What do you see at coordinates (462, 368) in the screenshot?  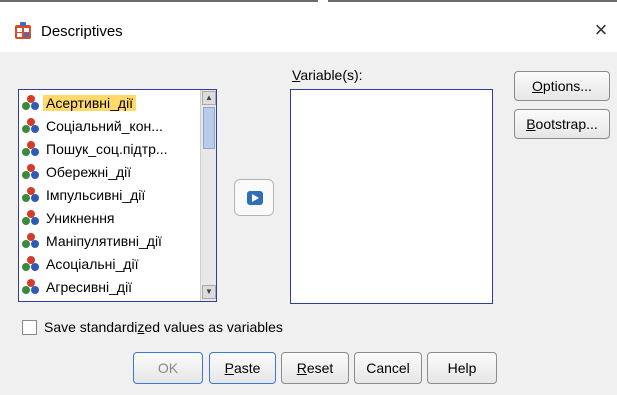 I see `help-button: Help` at bounding box center [462, 368].